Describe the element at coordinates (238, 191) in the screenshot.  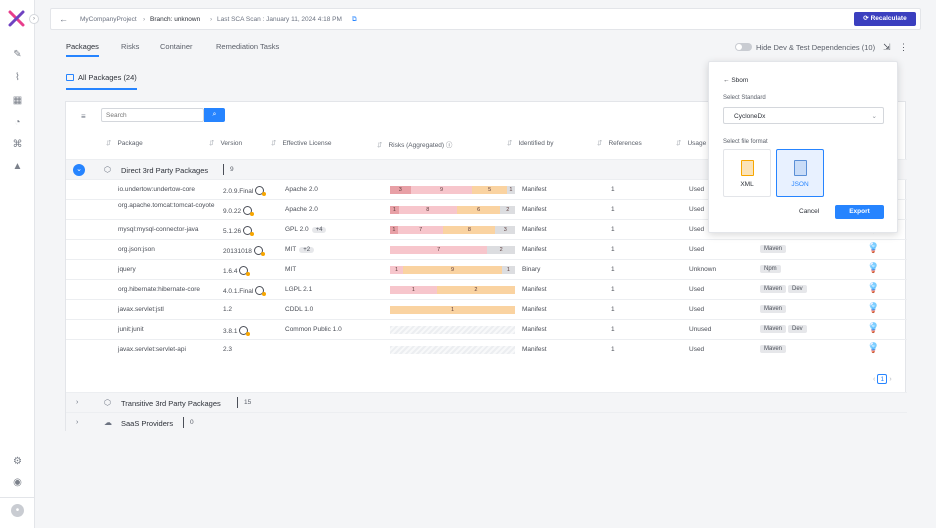
I see `version-text: 2.0.9.Final` at that location.